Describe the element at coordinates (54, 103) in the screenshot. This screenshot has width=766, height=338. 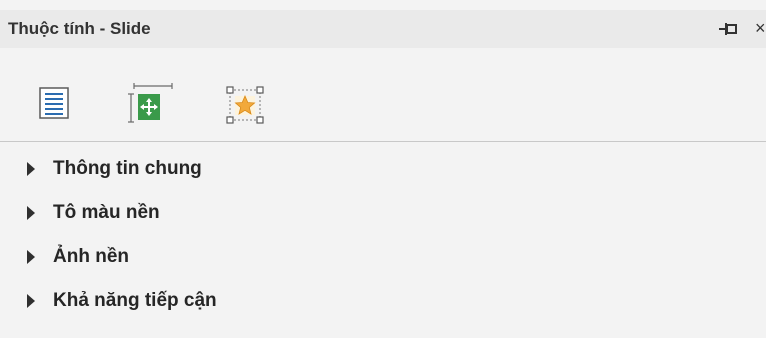
I see `list-properties-icon` at that location.